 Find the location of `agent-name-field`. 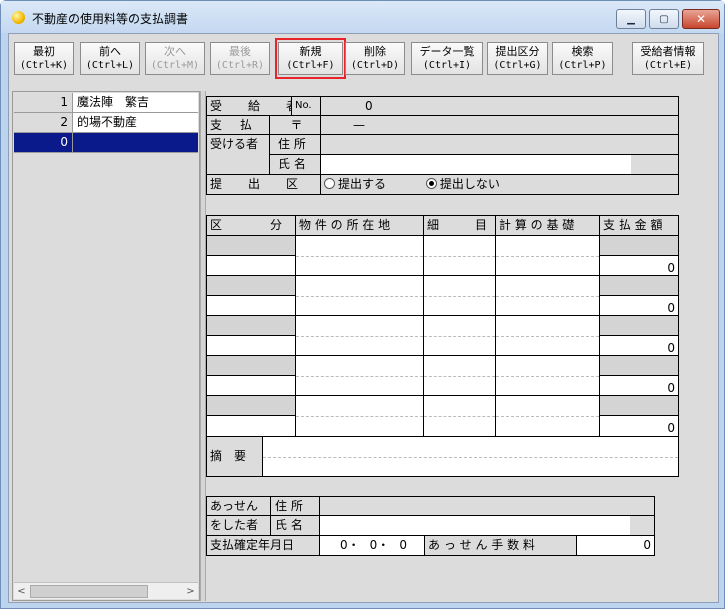

agent-name-field is located at coordinates (475, 525).